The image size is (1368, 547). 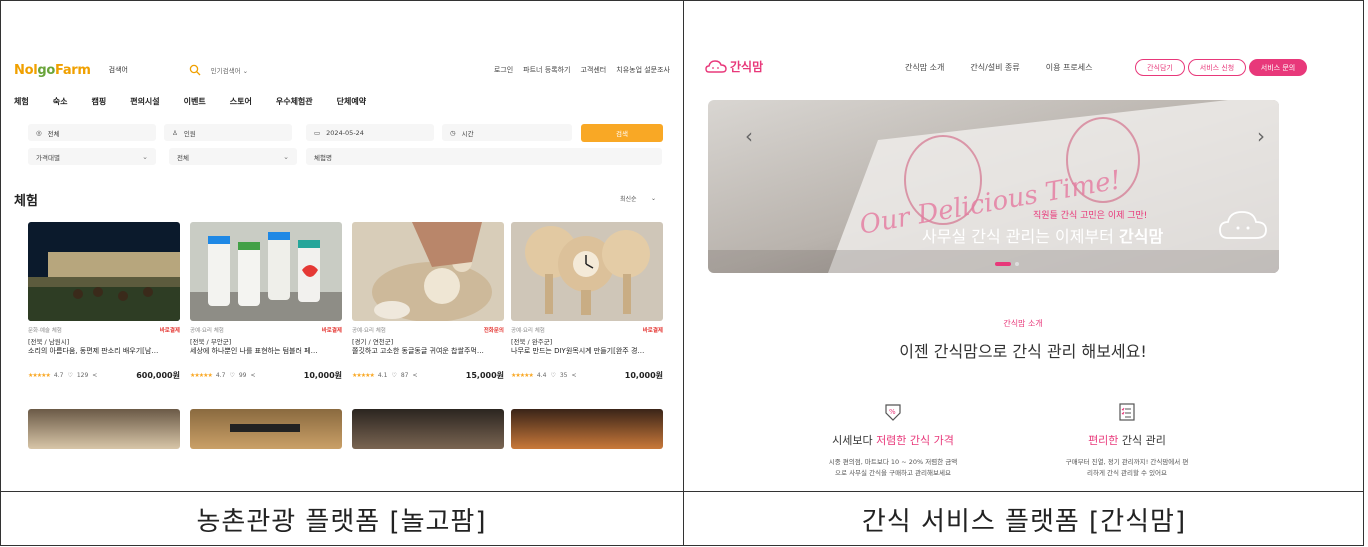 What do you see at coordinates (593, 70) in the screenshot?
I see `support-link: 고객센터` at bounding box center [593, 70].